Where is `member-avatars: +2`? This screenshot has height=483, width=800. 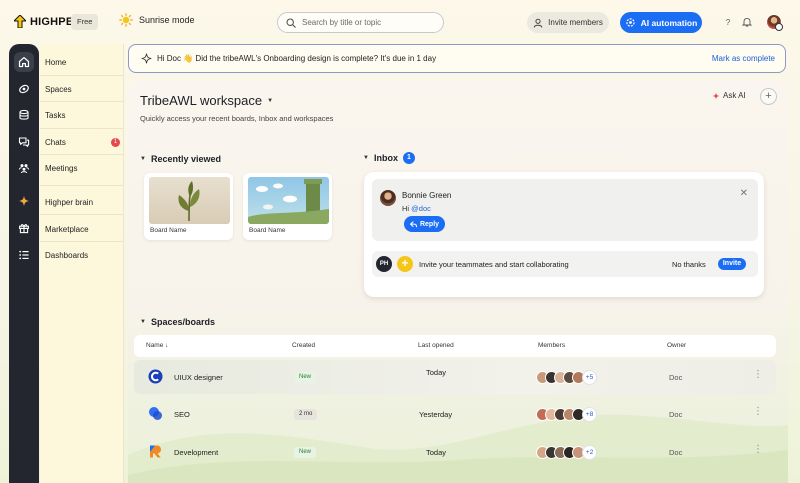
member-avatars: +2 is located at coordinates (566, 452).